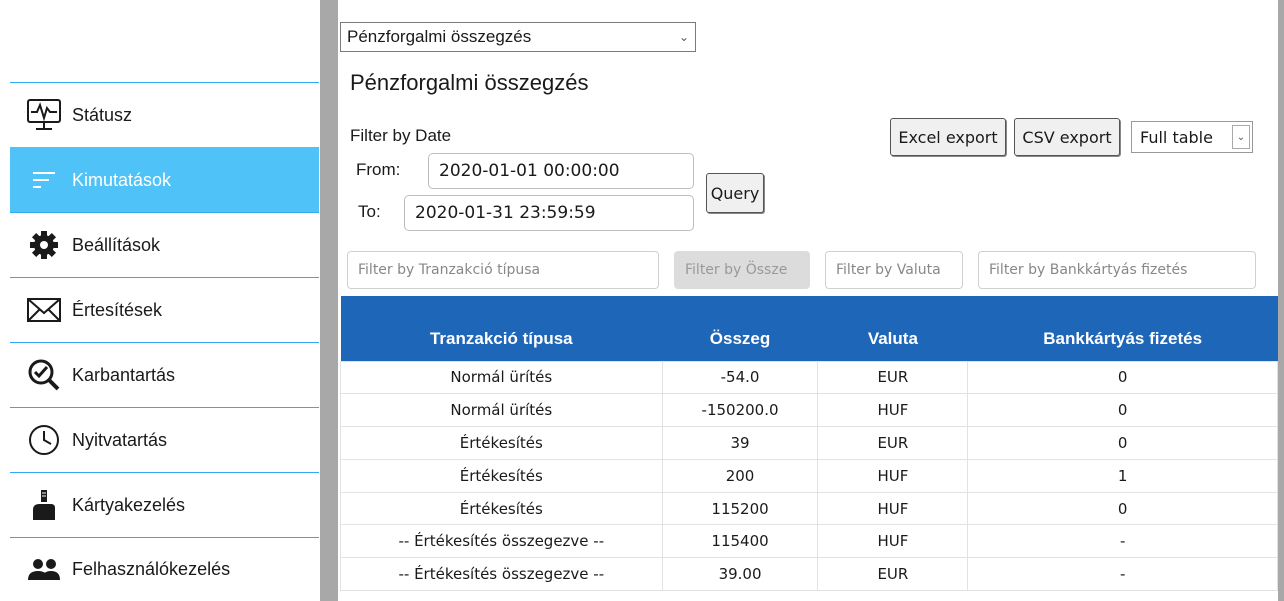 This screenshot has height=601, width=1284. I want to click on monitor-pulse-icon, so click(44, 115).